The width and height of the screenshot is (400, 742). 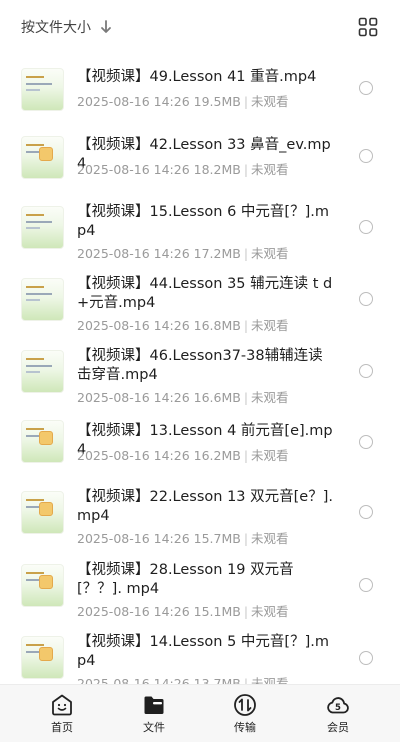 What do you see at coordinates (56, 28) in the screenshot?
I see `sort-label: 按文件大小` at bounding box center [56, 28].